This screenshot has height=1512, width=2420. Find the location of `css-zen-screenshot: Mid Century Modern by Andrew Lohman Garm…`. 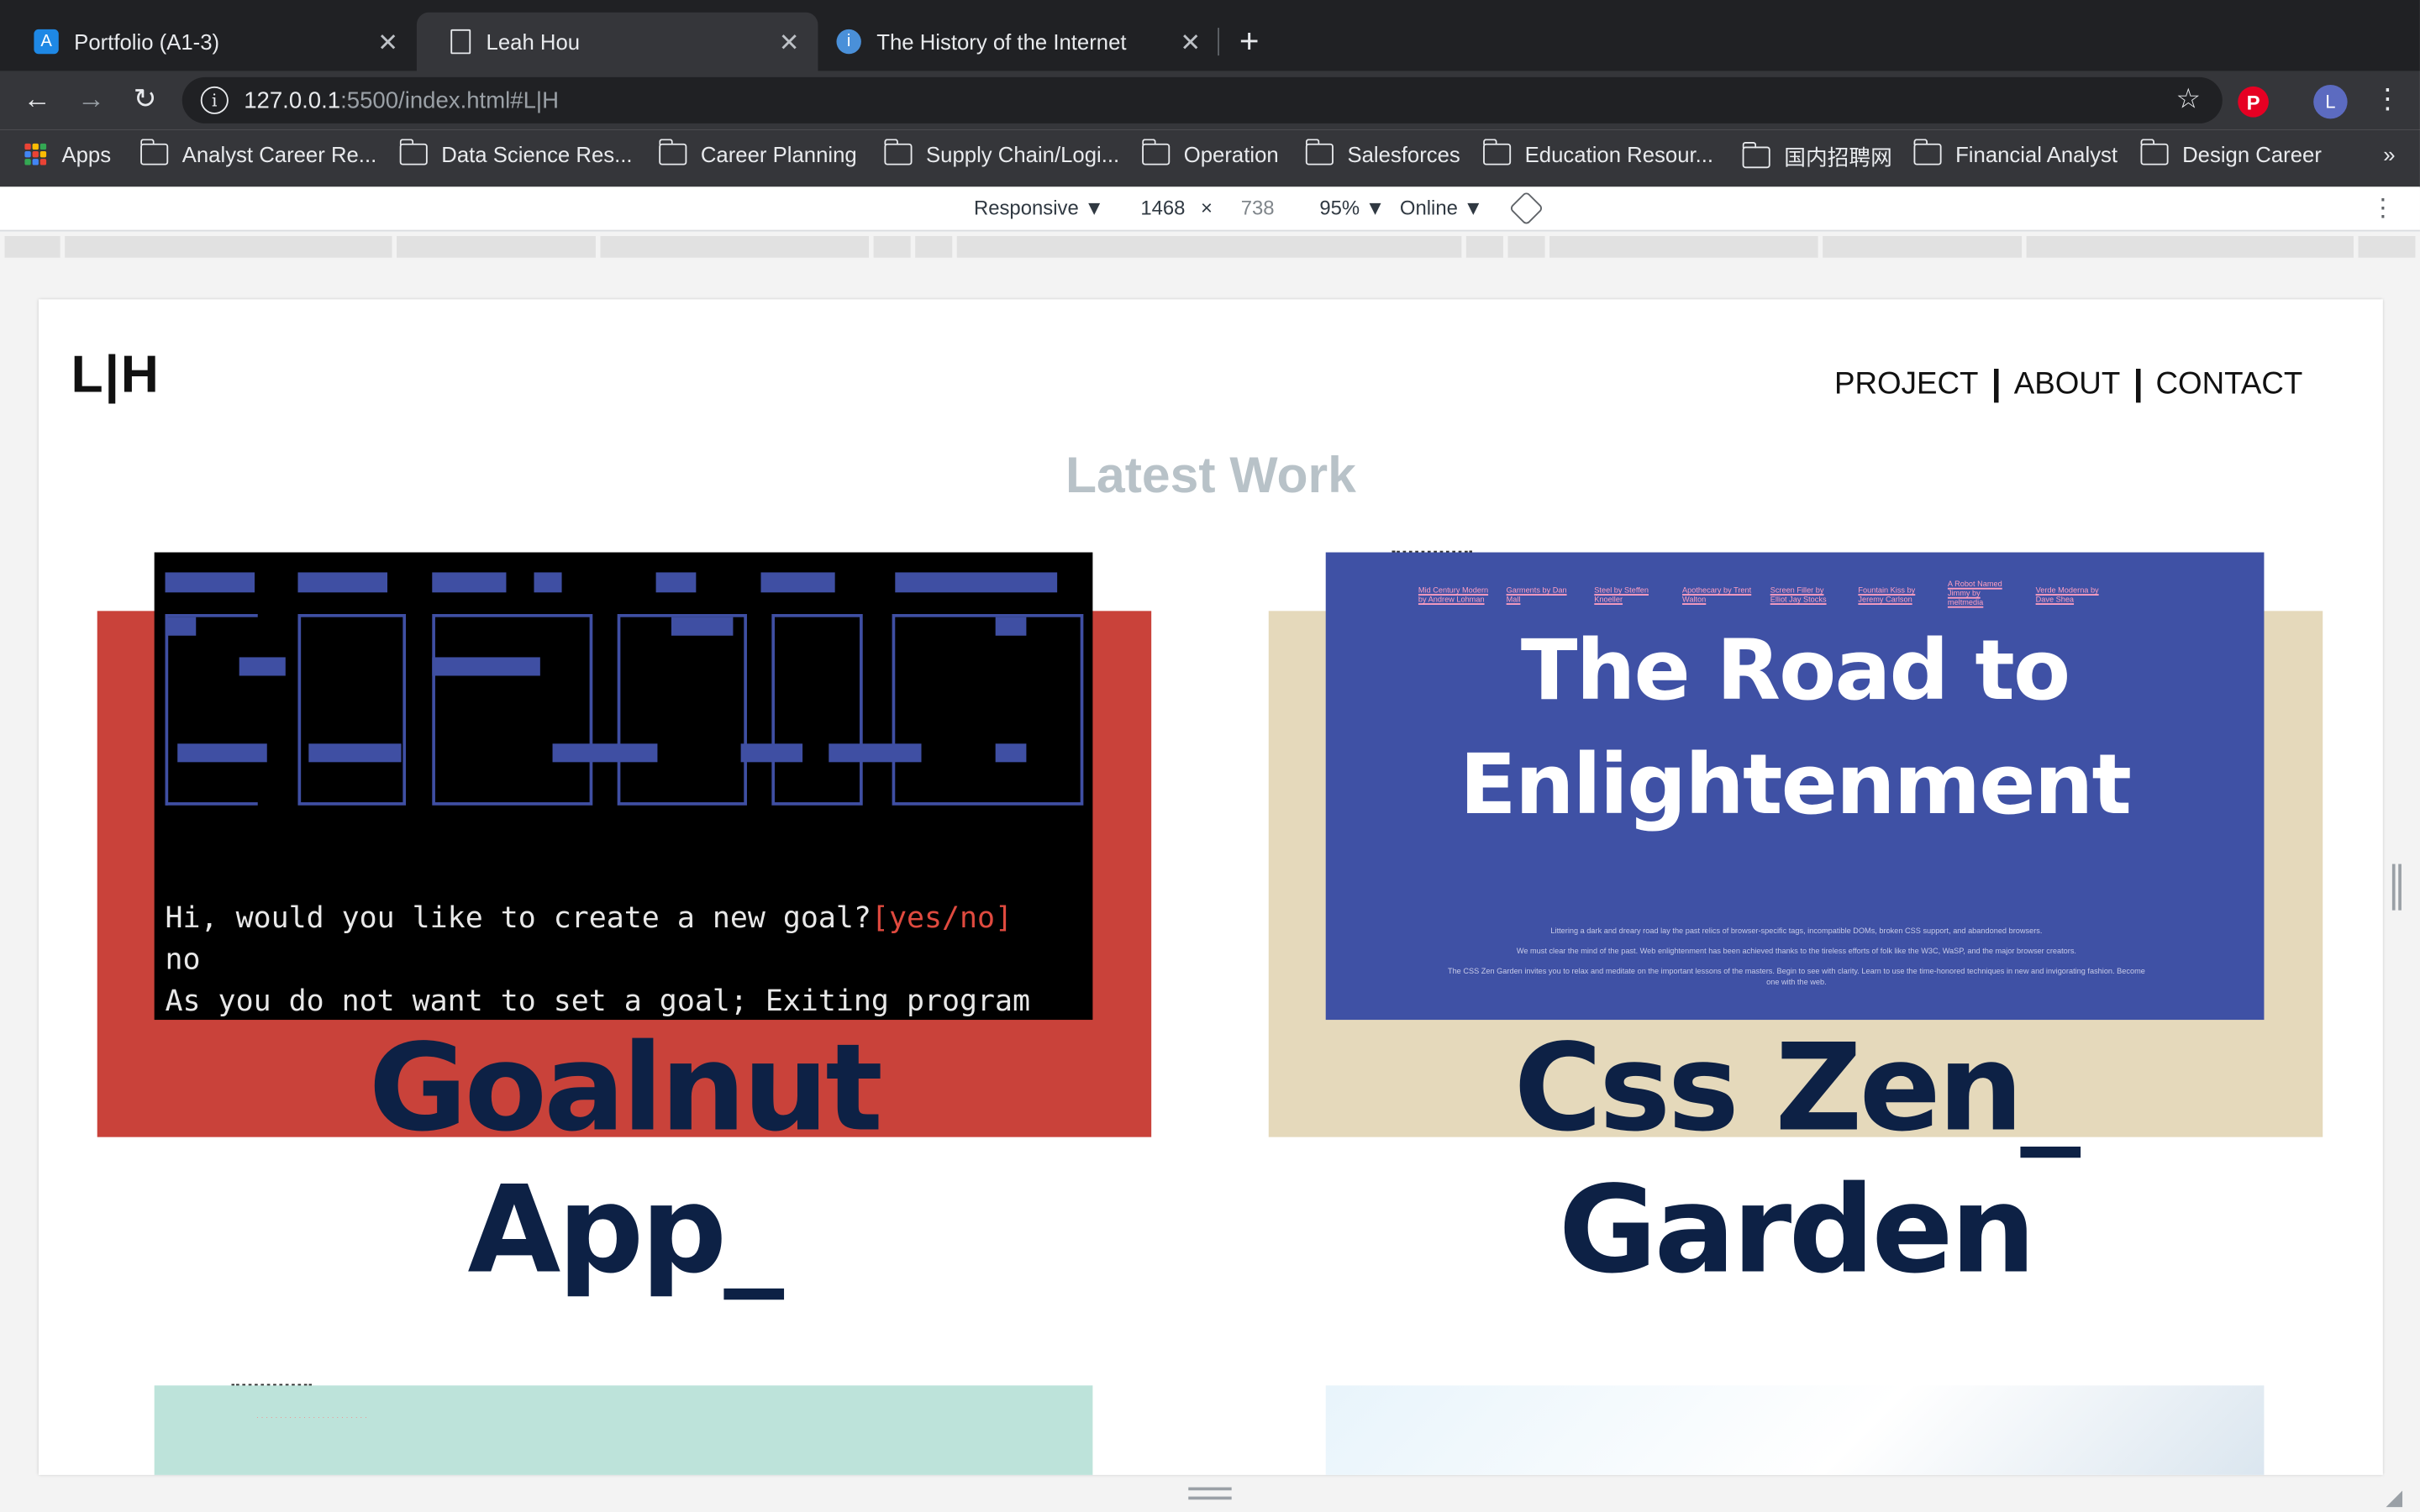

css-zen-screenshot: Mid Century Modern by Andrew Lohman Garm… is located at coordinates (1795, 786).